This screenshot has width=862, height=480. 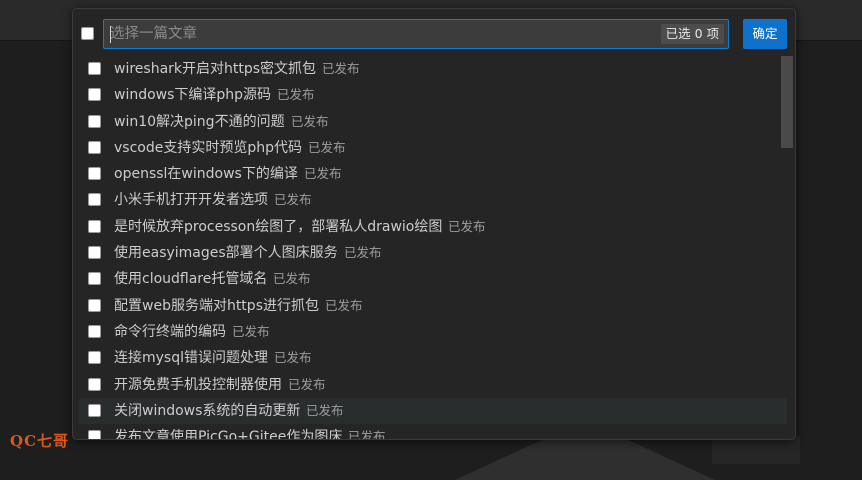 I want to click on list-item: 配置web服务端对https进行抓包 已发布, so click(x=433, y=306).